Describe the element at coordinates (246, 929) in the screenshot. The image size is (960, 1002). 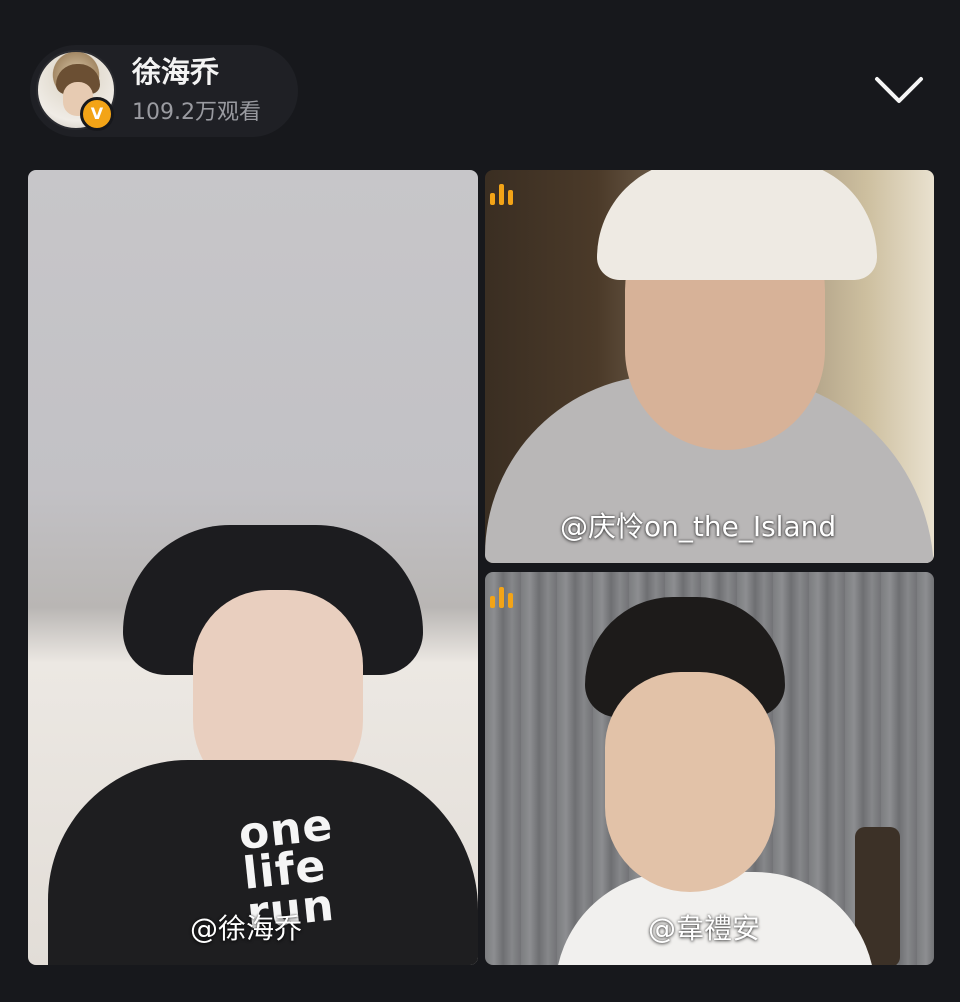
I see `tile-label-host: @徐海乔` at that location.